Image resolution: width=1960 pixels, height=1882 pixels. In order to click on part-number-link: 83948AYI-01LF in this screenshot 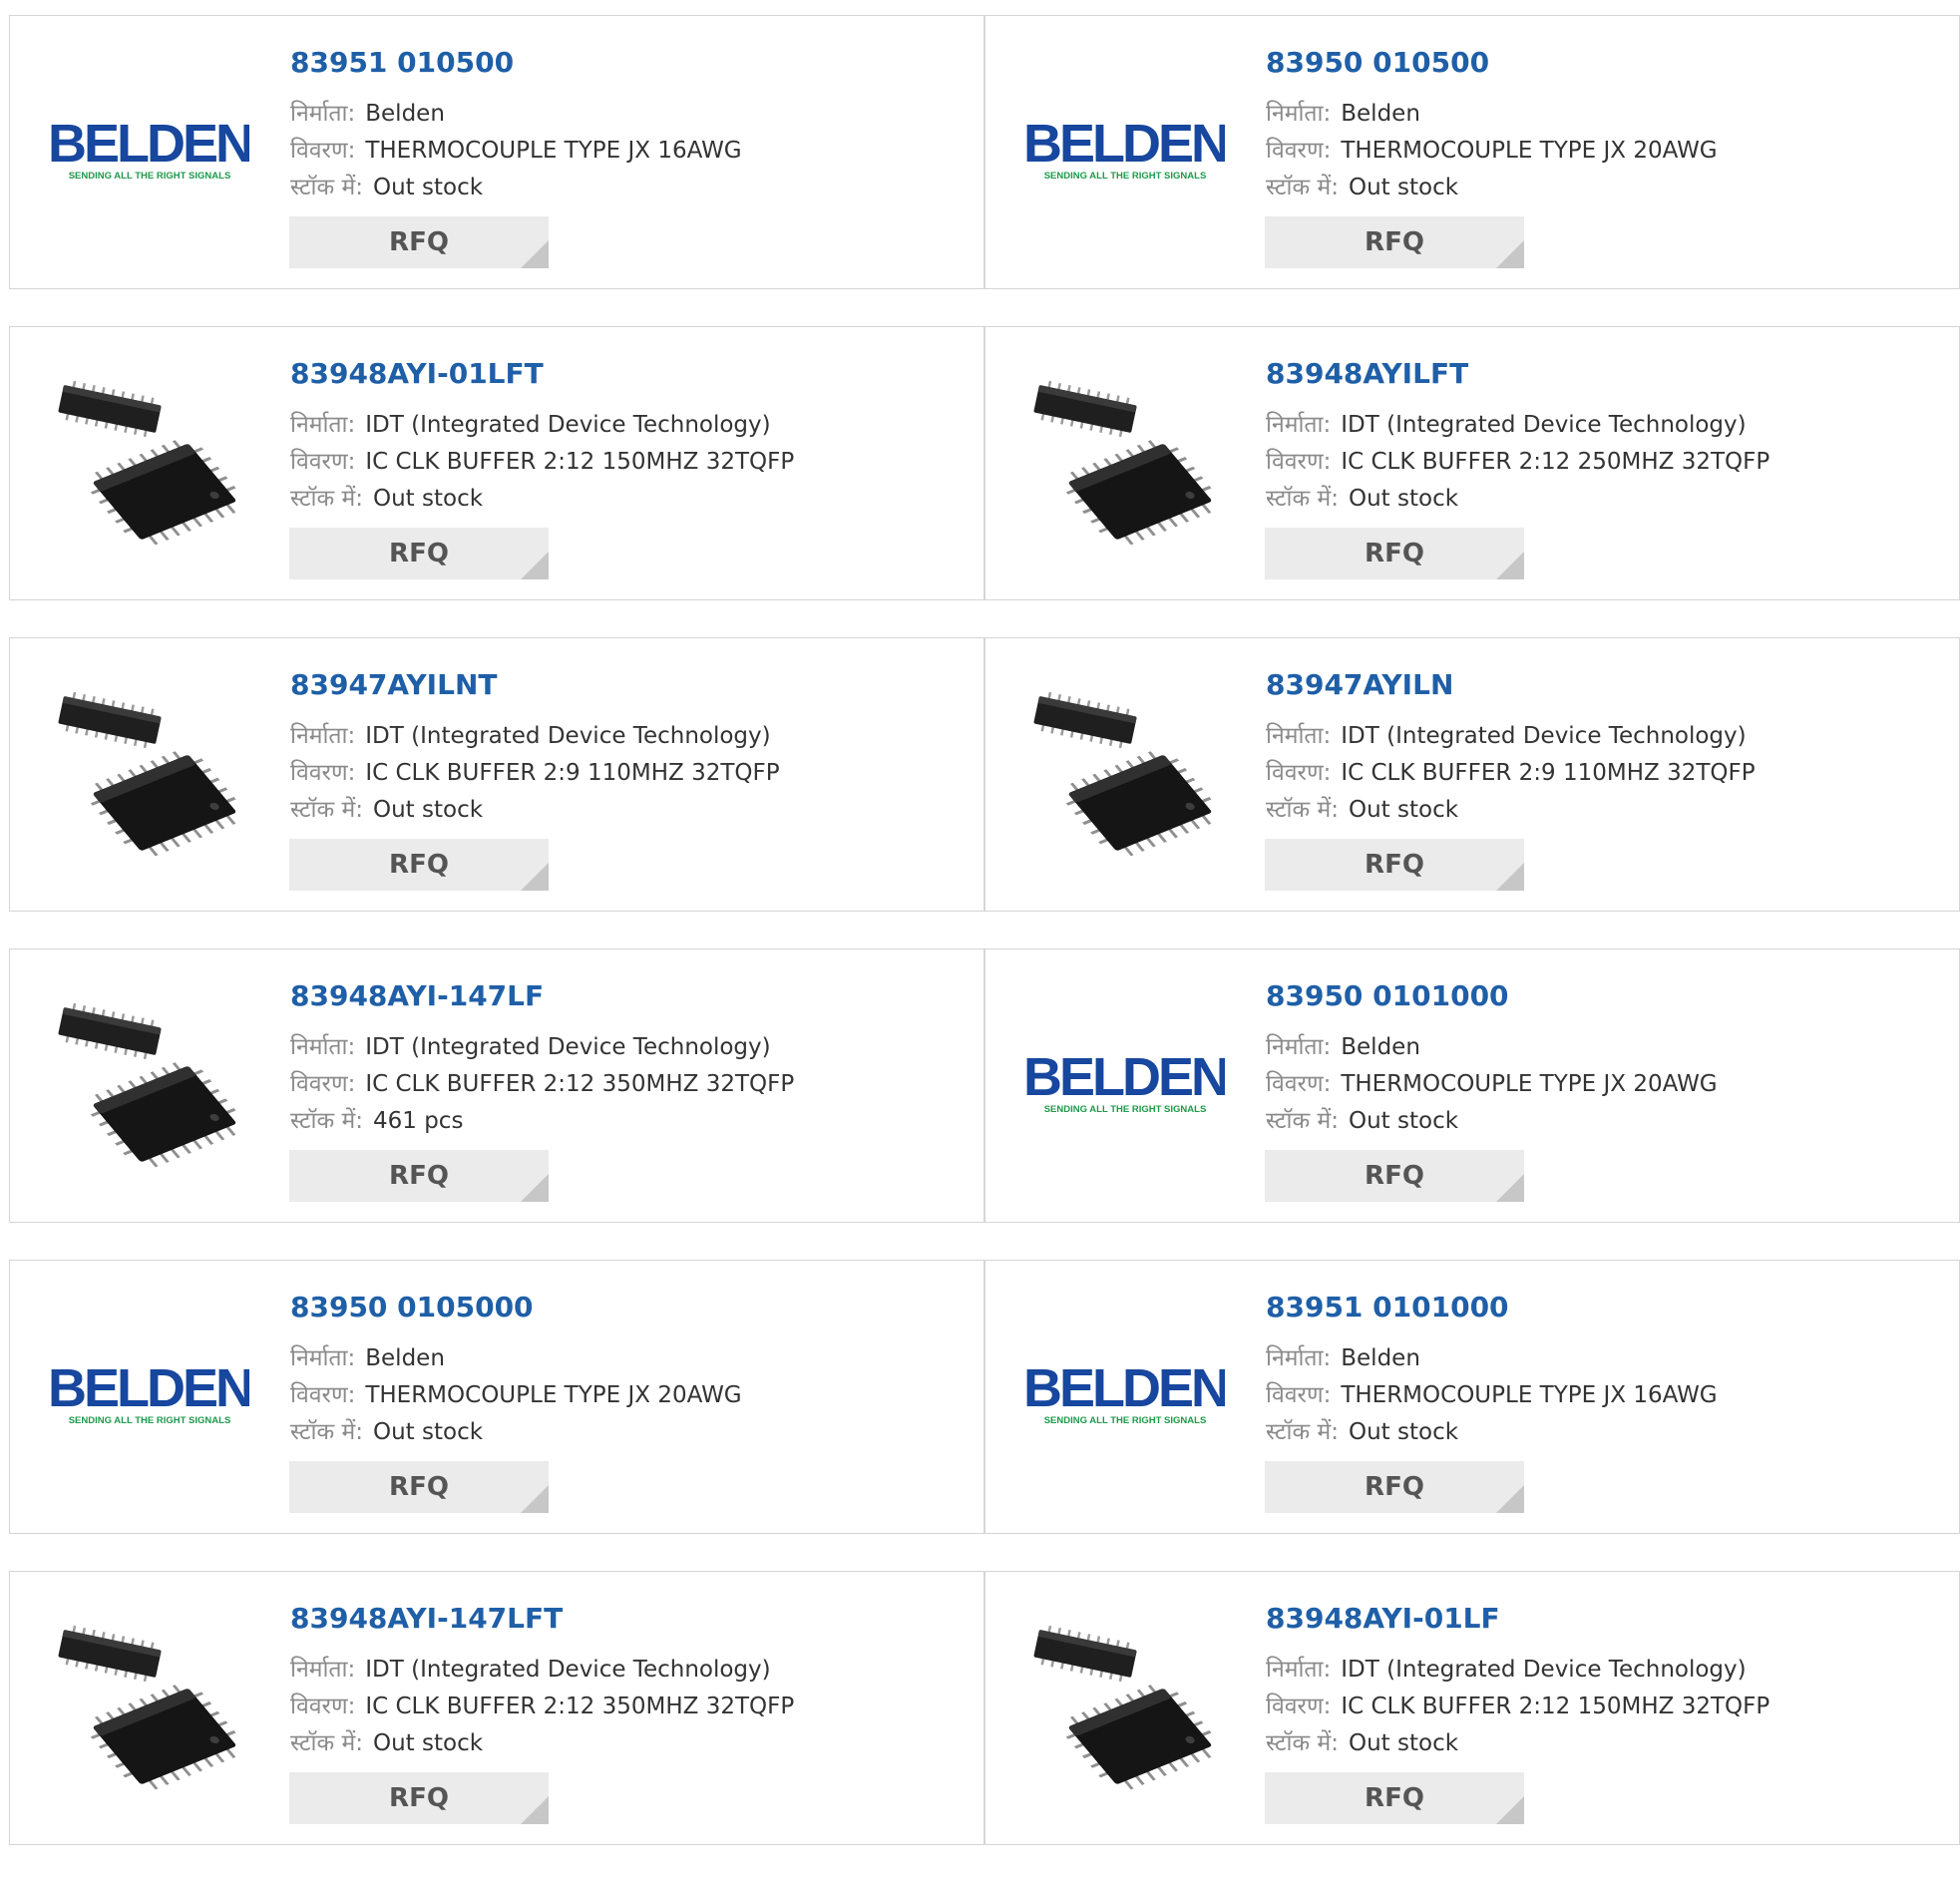, I will do `click(1383, 1619)`.